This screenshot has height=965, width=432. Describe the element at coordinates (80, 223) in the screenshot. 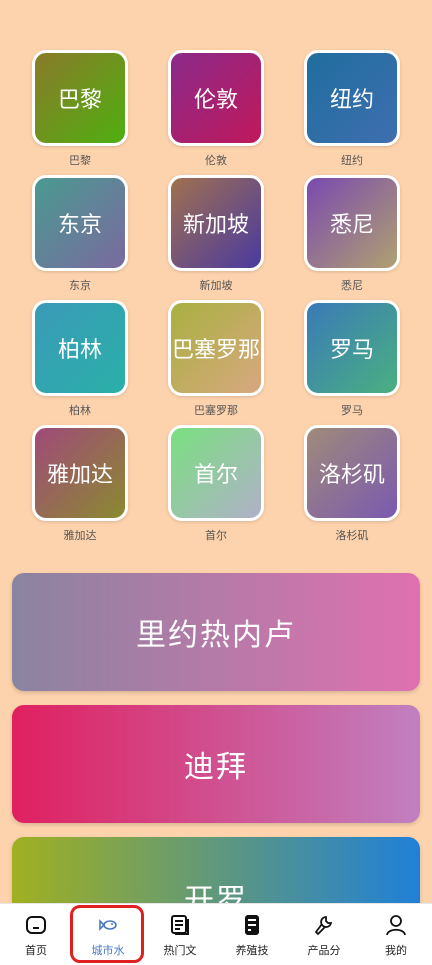

I see `city-tile: 东京` at that location.